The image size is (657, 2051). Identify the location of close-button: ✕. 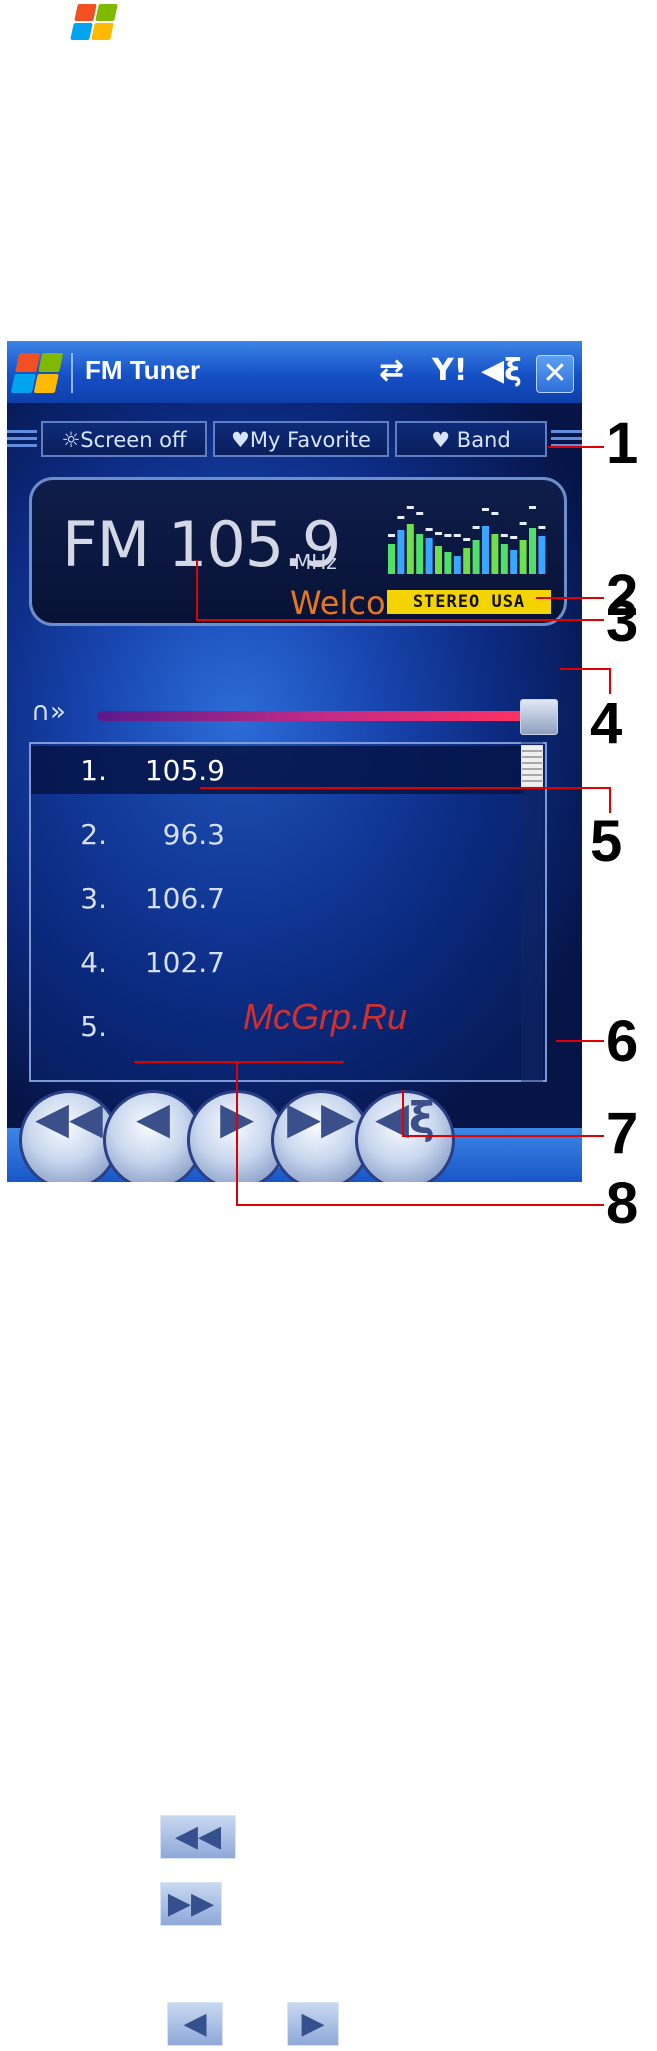
(555, 374).